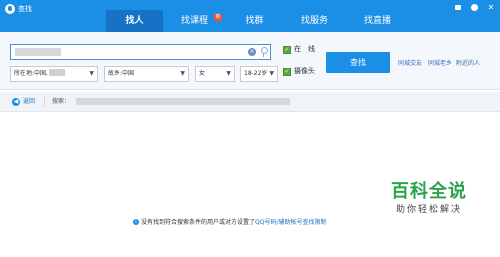 The height and width of the screenshot is (257, 500). I want to click on link-same-city-dating: 同城交友, so click(410, 64).